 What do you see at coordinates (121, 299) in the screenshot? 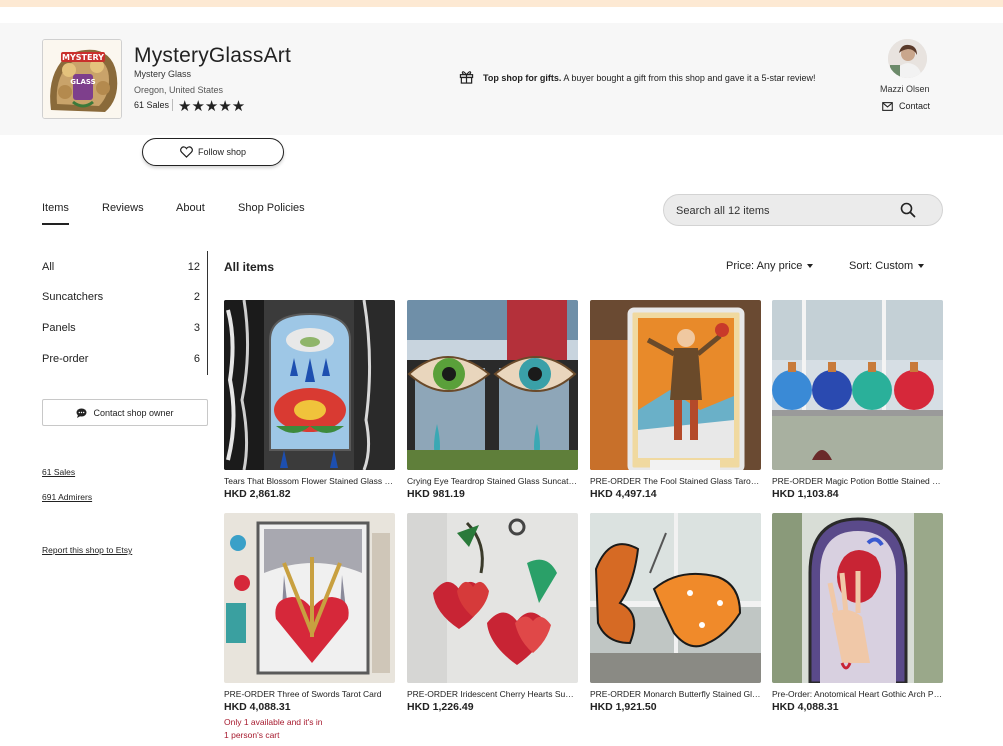
I see `sidebar-item-suncatchers: Suncatchers 2` at bounding box center [121, 299].